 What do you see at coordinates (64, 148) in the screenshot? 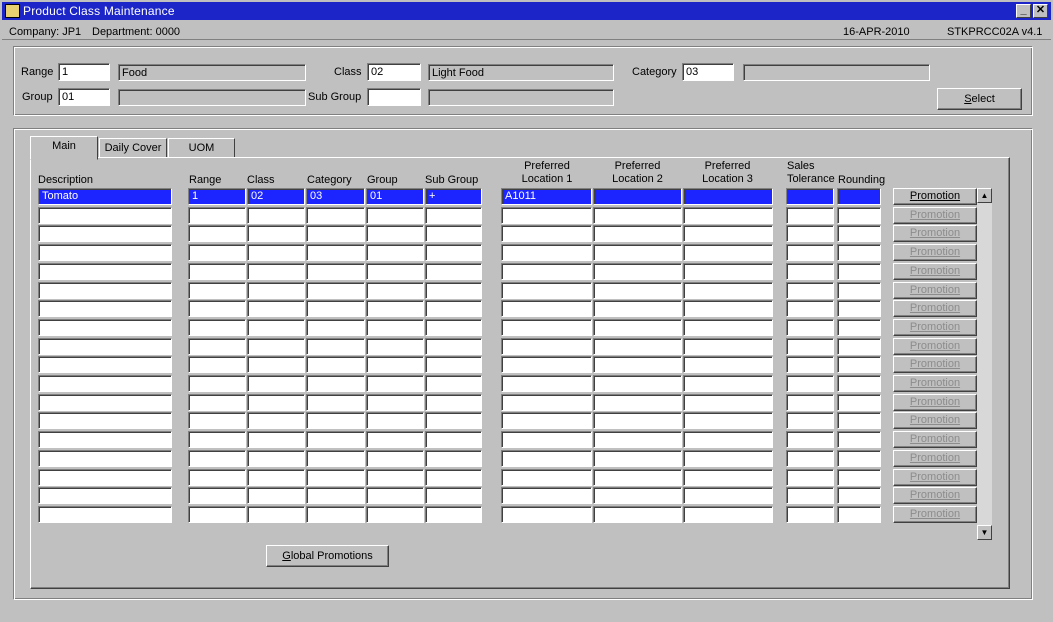
I see `tab-main: Main` at bounding box center [64, 148].